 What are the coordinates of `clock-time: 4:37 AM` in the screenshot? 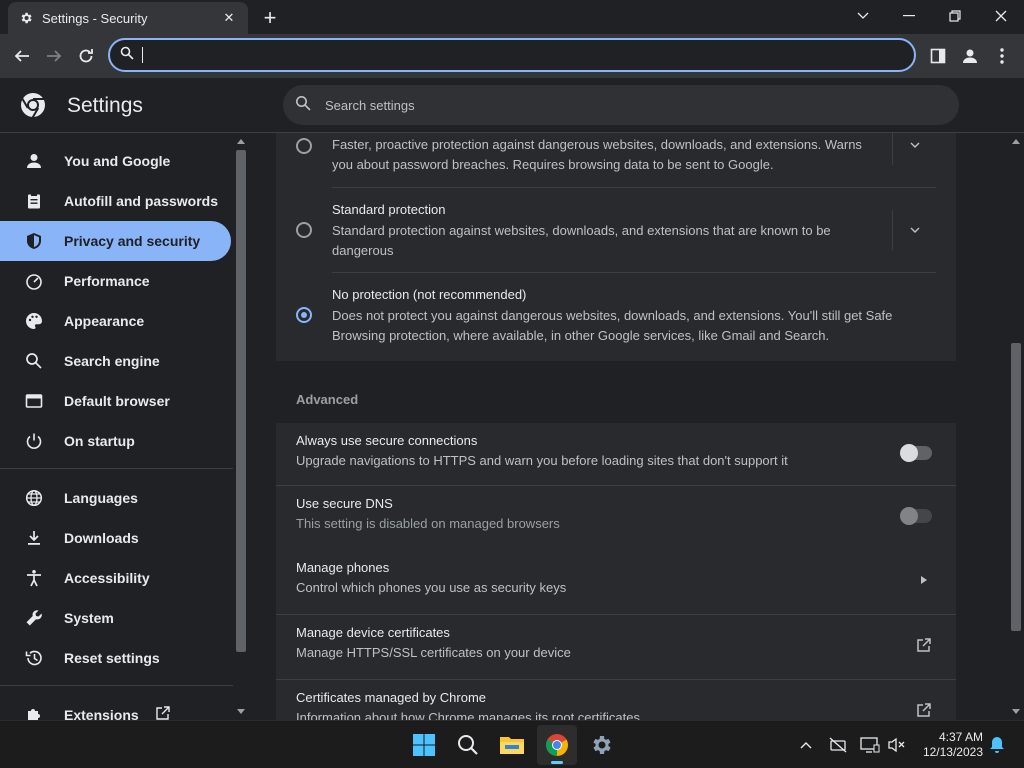 It's located at (960, 737).